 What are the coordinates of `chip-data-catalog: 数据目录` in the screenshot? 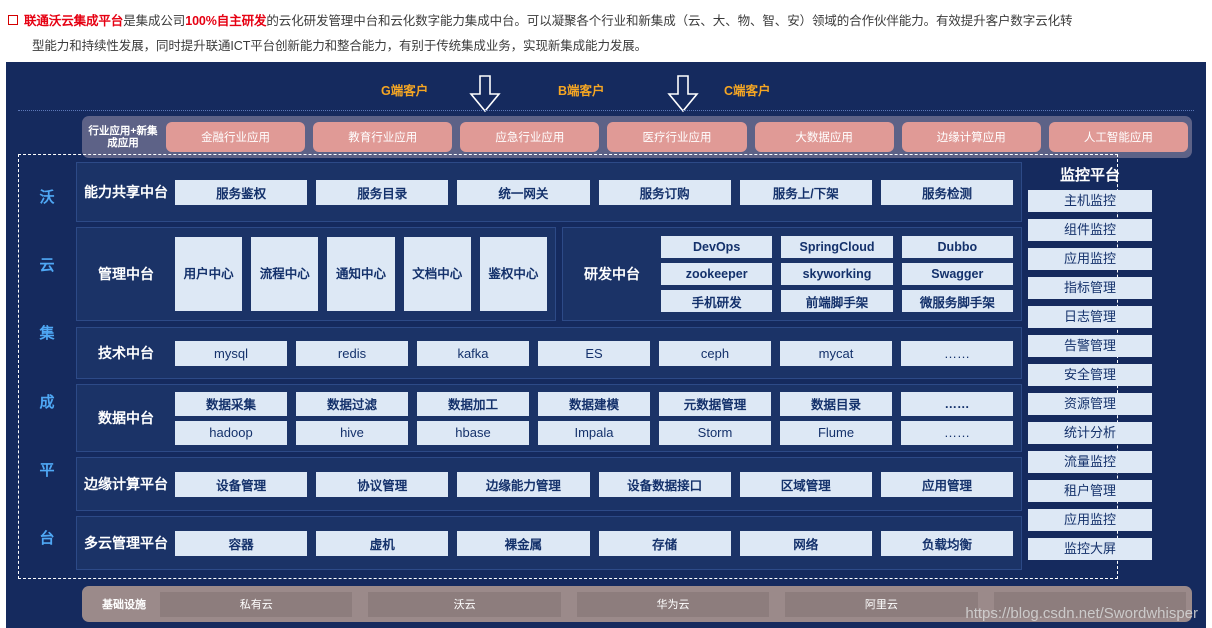 It's located at (836, 403).